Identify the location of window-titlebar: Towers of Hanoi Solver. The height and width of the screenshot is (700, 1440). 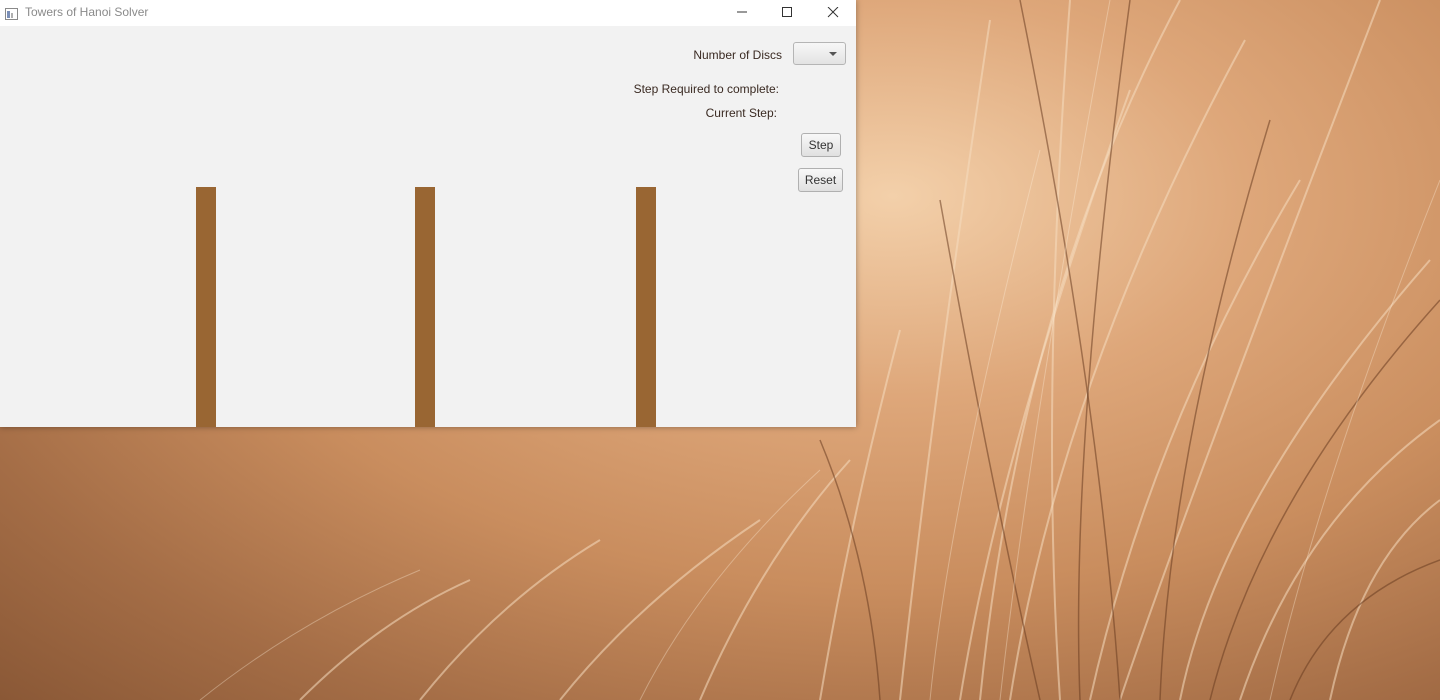
(428, 13).